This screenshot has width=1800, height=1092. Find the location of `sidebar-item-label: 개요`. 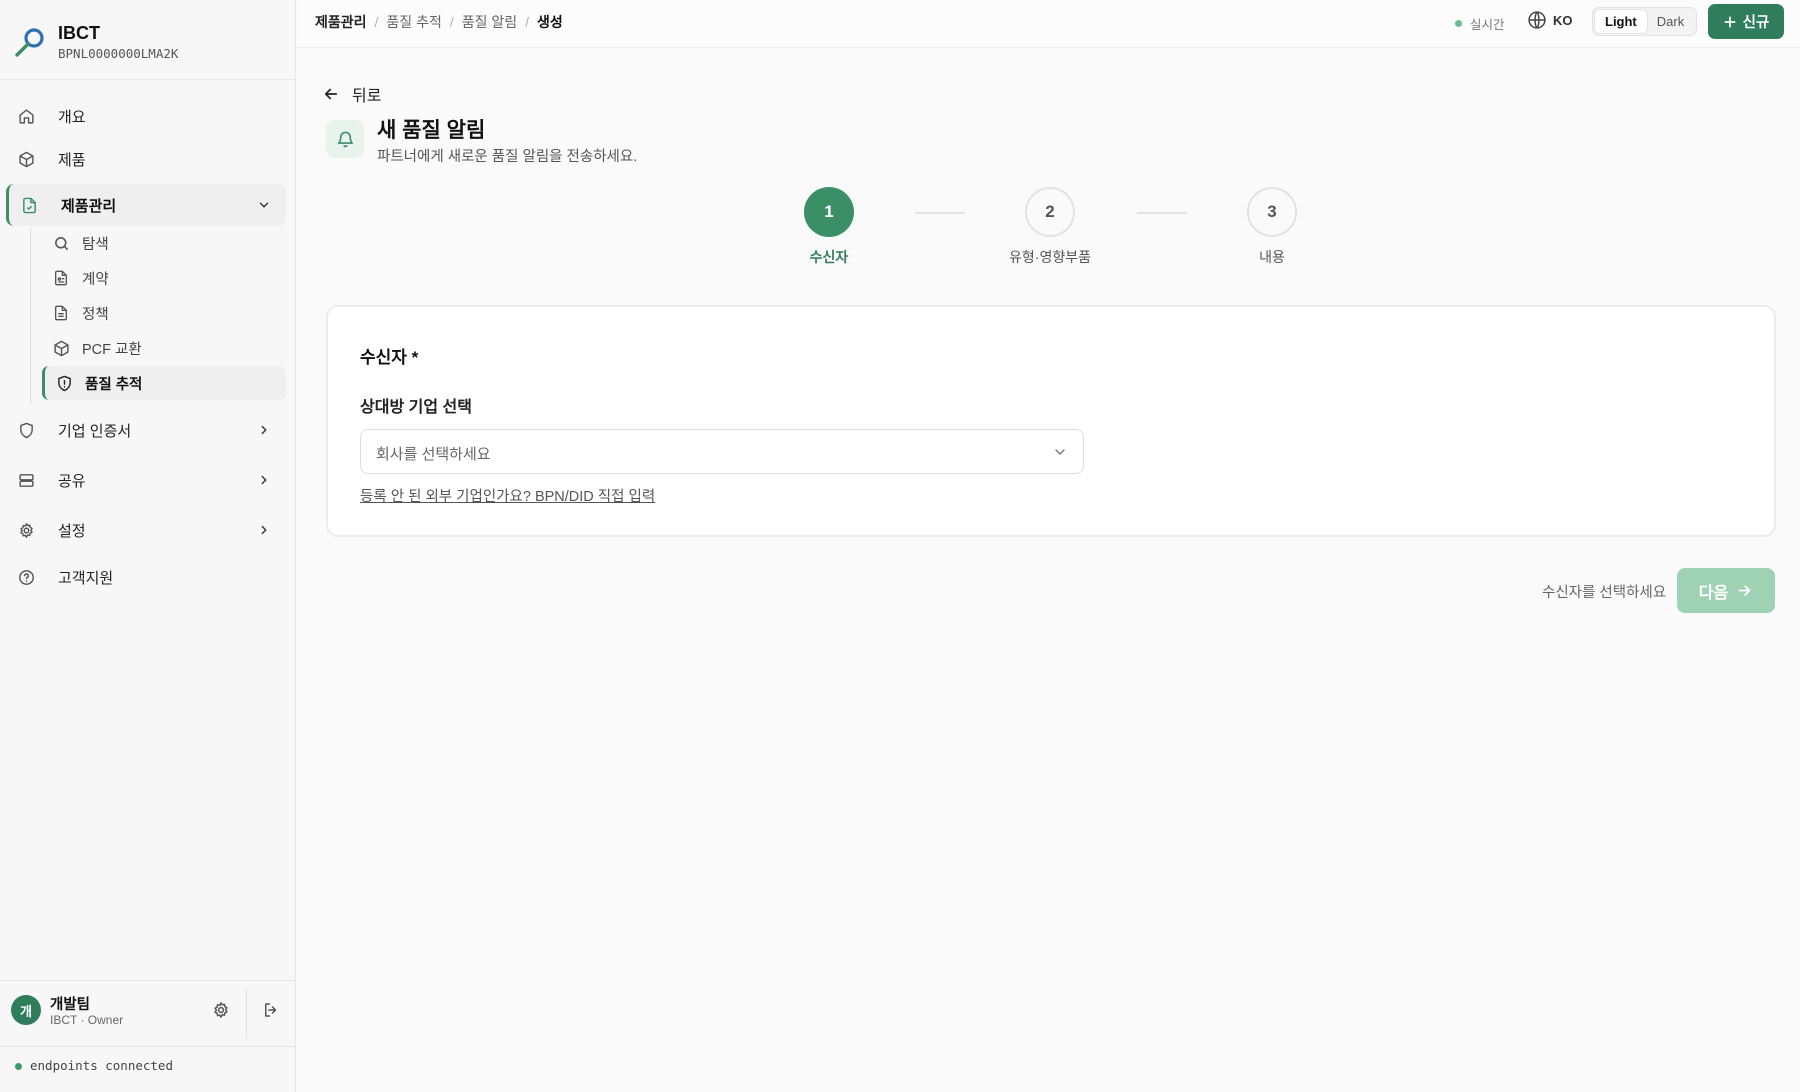

sidebar-item-label: 개요 is located at coordinates (72, 117).